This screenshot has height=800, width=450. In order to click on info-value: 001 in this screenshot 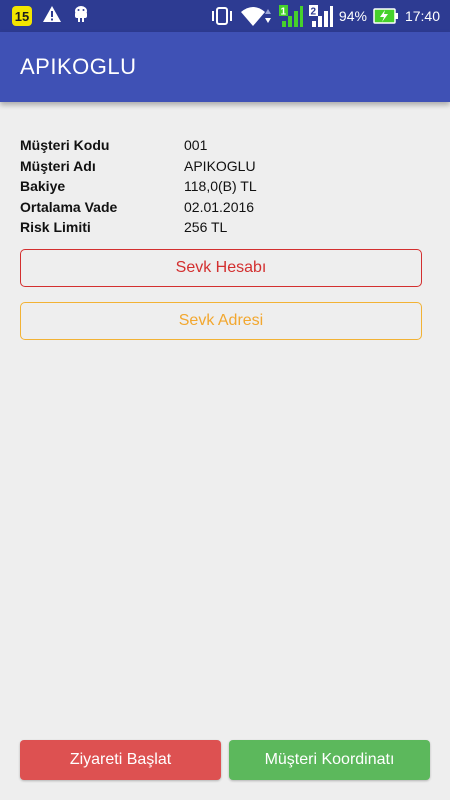, I will do `click(196, 145)`.